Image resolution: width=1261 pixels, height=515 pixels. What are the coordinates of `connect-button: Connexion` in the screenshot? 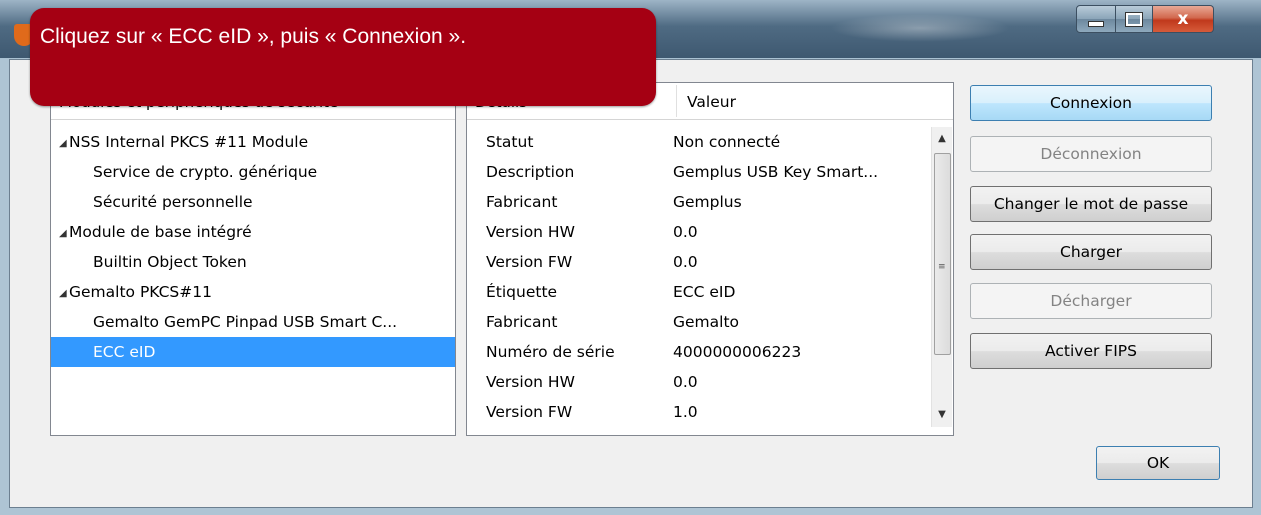 It's located at (1091, 103).